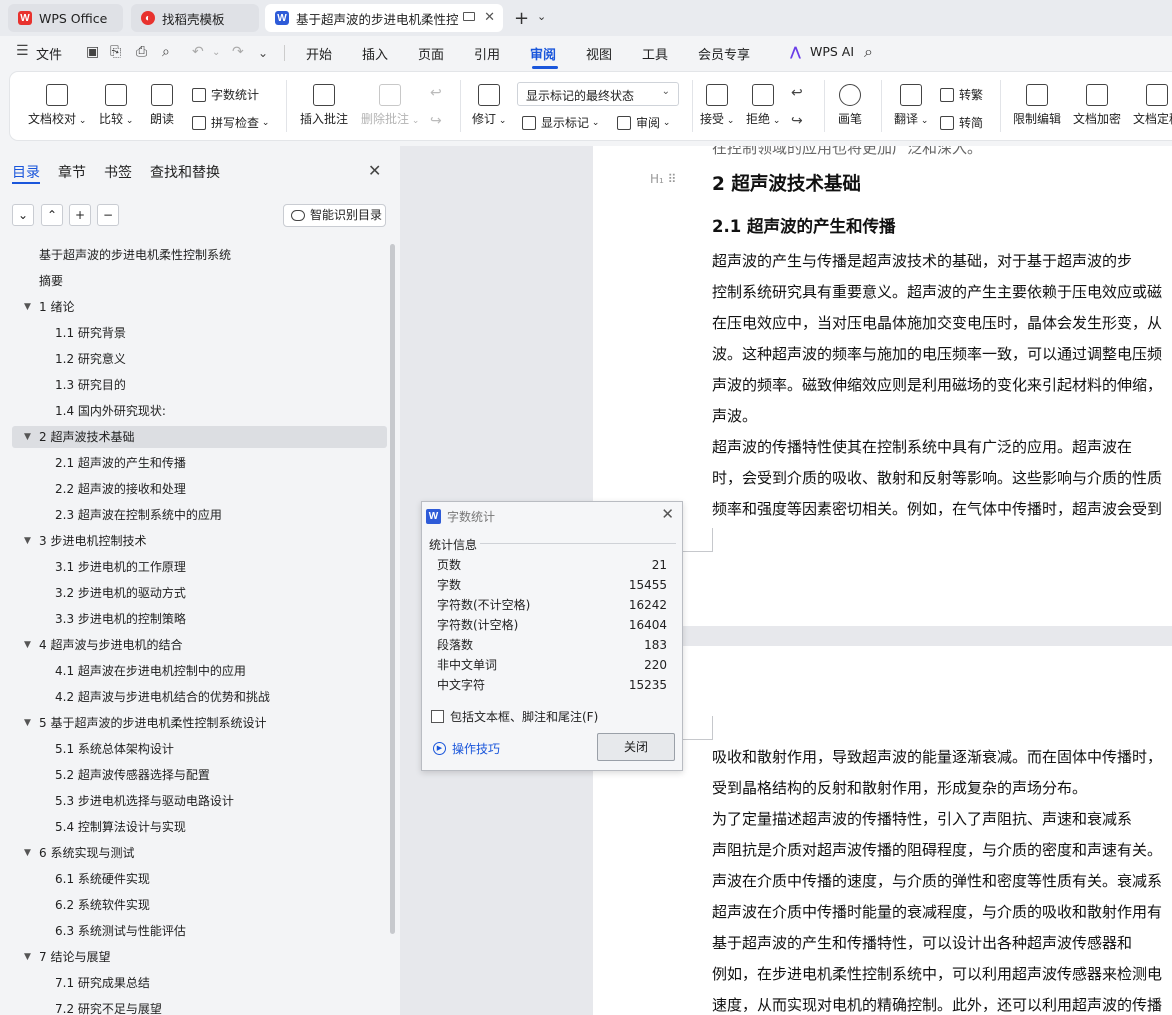  What do you see at coordinates (198, 52) in the screenshot?
I see `undo-icon: ↶` at bounding box center [198, 52].